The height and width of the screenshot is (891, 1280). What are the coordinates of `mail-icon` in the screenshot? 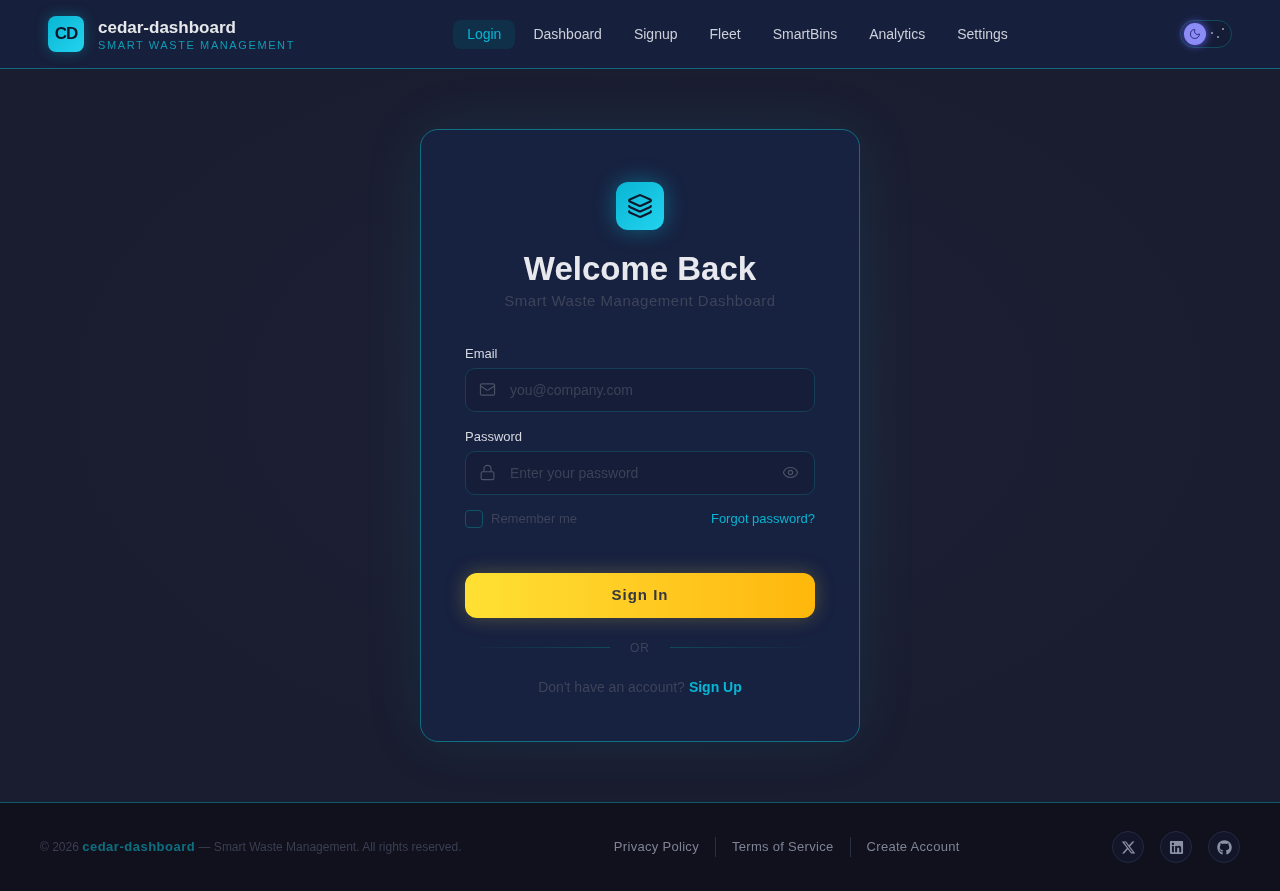 It's located at (487, 389).